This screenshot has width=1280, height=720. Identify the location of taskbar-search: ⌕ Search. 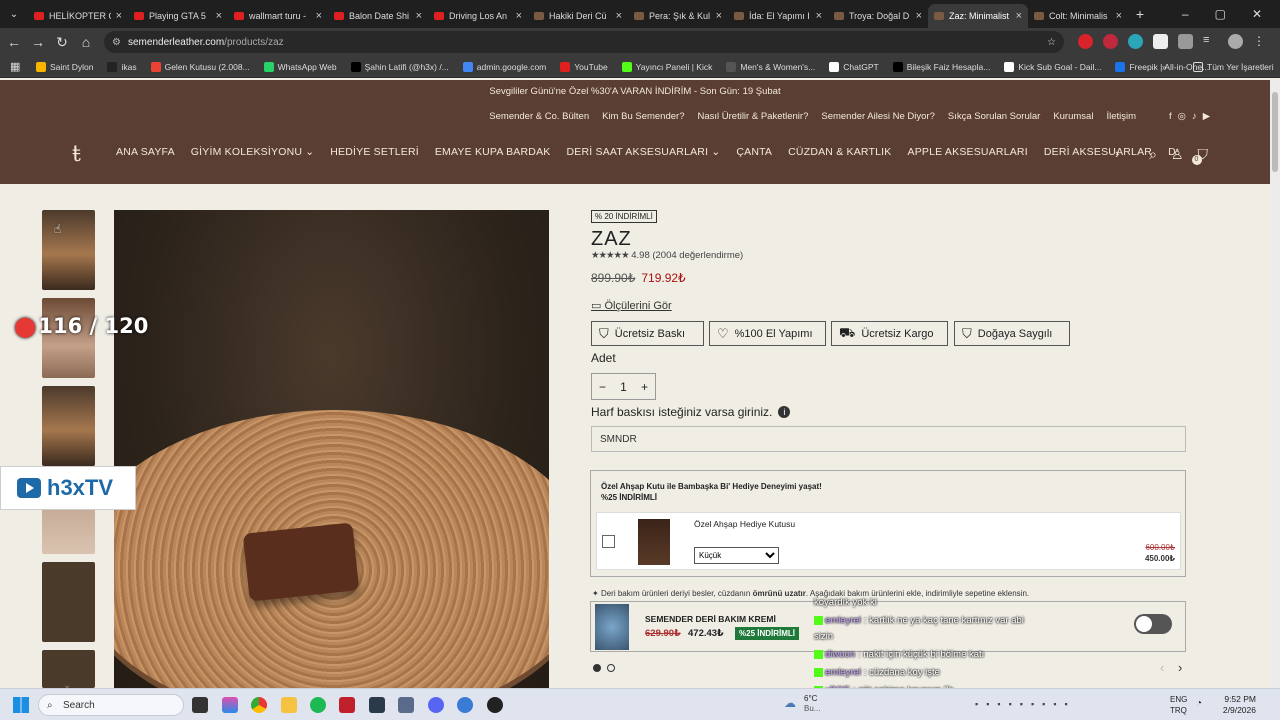
(111, 705).